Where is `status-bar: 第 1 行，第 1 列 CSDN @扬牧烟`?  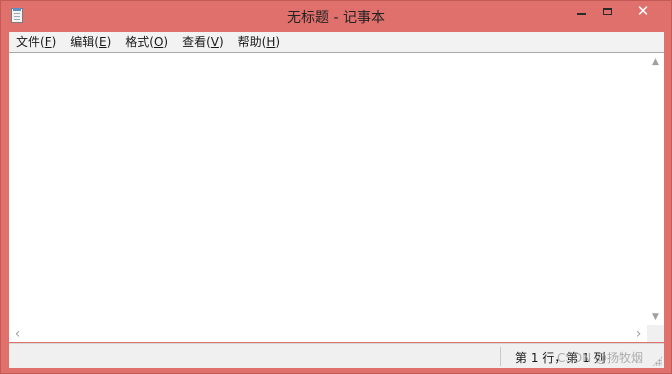 status-bar: 第 1 行，第 1 列 CSDN @扬牧烟 is located at coordinates (336, 355).